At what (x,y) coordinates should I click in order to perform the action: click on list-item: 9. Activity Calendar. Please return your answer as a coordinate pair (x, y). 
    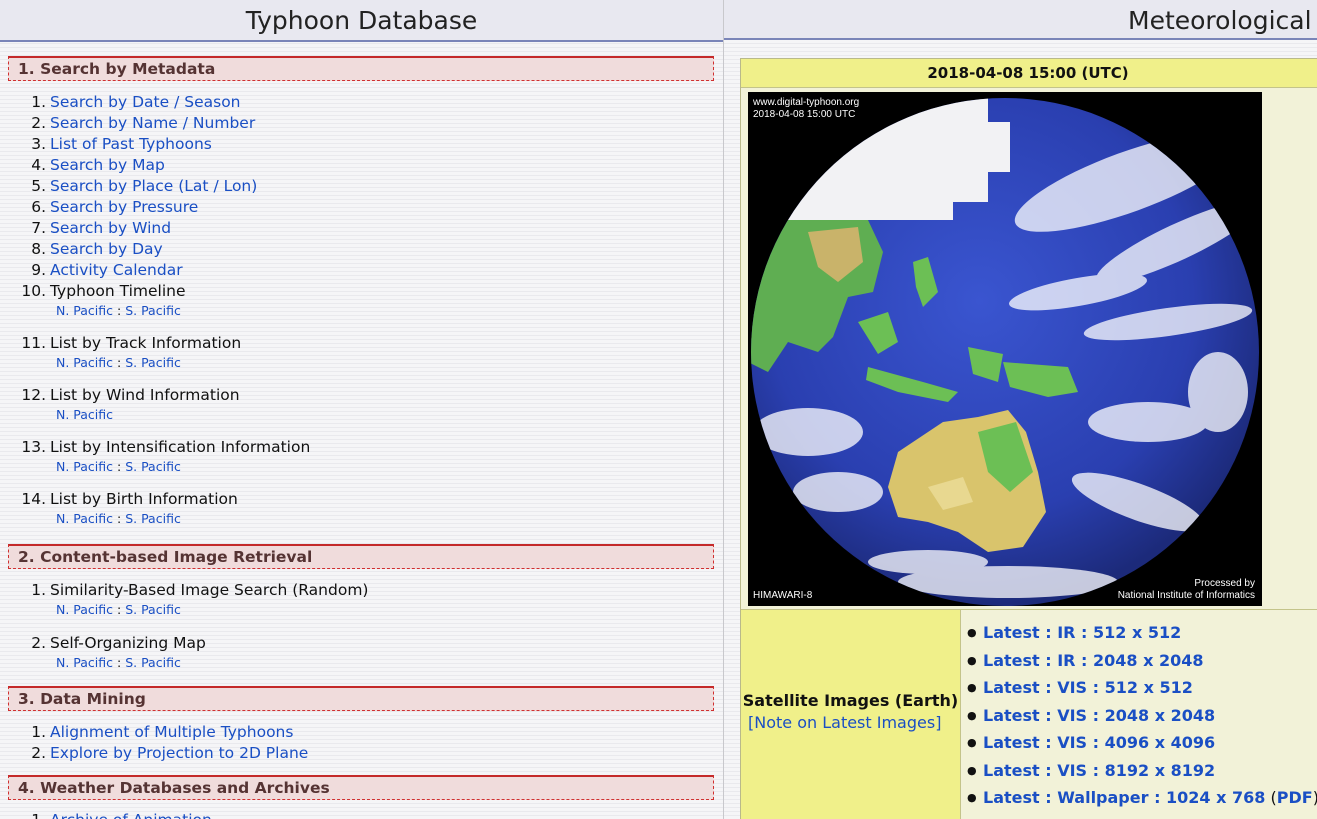
    Looking at the image, I should click on (107, 270).